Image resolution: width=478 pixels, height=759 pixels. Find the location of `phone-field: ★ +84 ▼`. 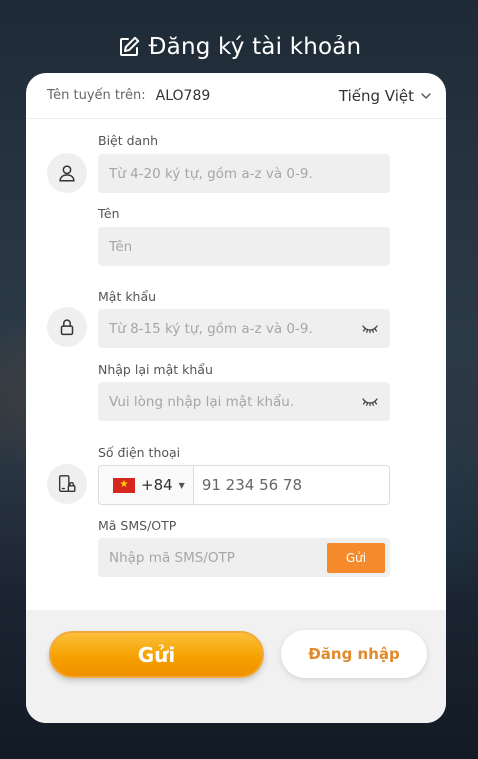

phone-field: ★ +84 ▼ is located at coordinates (247, 485).